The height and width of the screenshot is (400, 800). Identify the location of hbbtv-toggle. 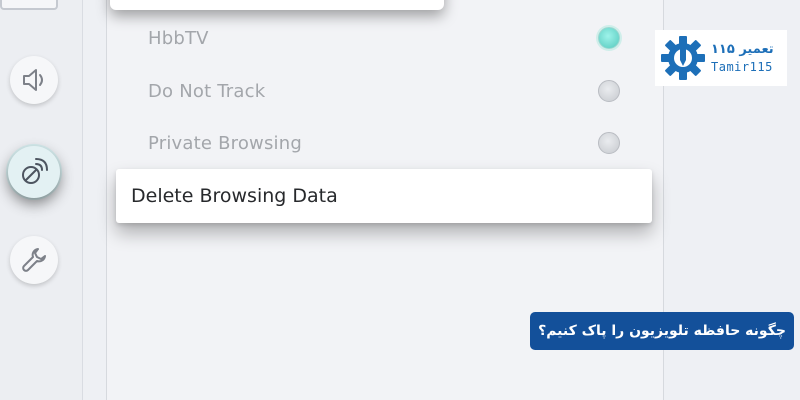
(609, 38).